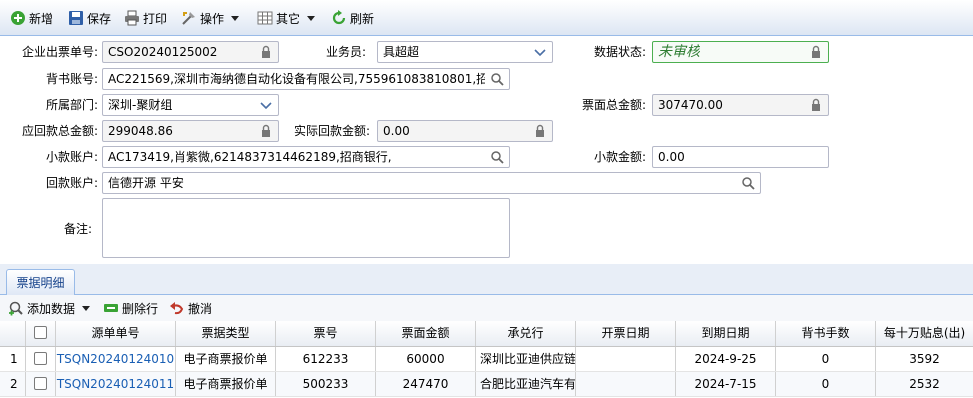 The height and width of the screenshot is (398, 973). Describe the element at coordinates (726, 333) in the screenshot. I see `col-header-due-date: 到期日期` at that location.